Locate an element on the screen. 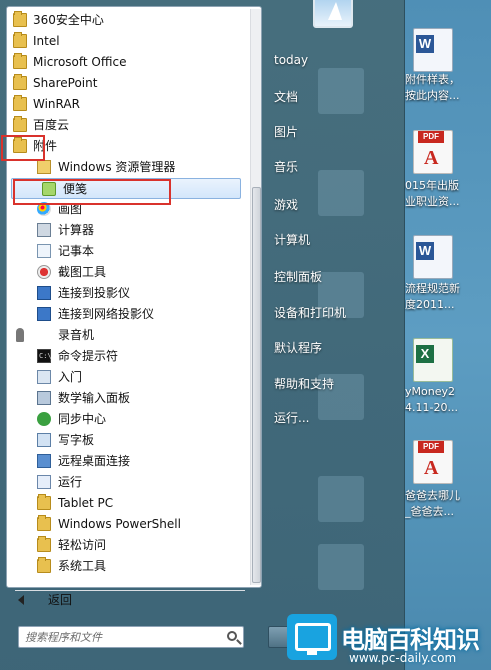 Image resolution: width=491 pixels, height=670 pixels. item-label: SharePoint is located at coordinates (65, 83).